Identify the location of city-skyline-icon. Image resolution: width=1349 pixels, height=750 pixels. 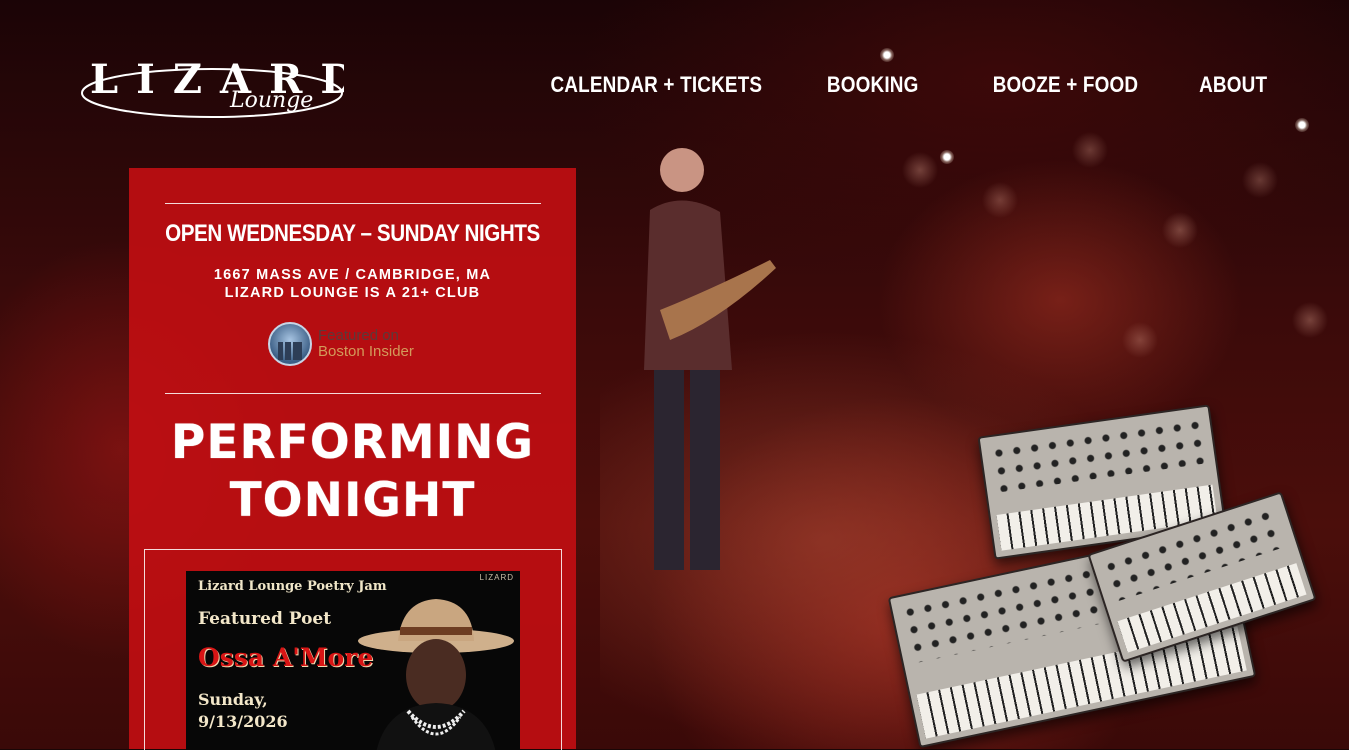
(290, 344).